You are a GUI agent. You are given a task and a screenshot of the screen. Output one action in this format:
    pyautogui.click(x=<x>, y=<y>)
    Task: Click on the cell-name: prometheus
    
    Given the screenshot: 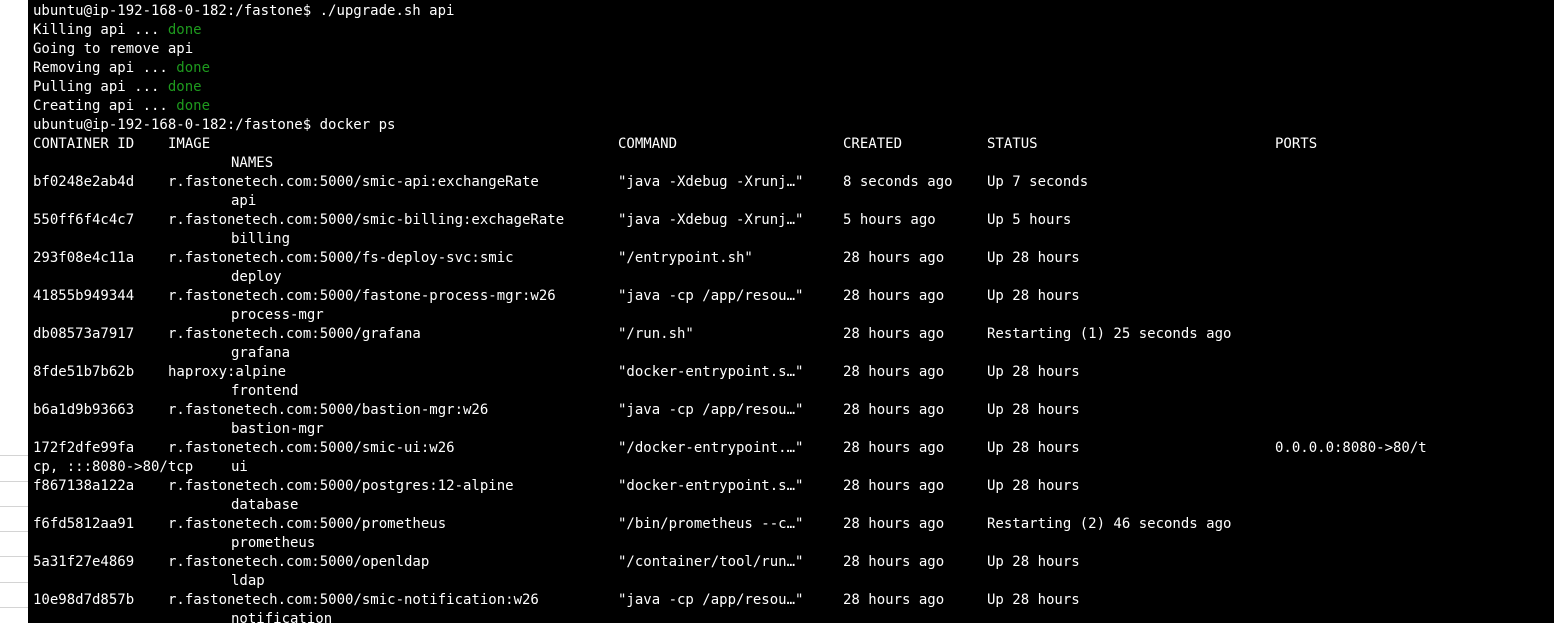 What is the action you would take?
    pyautogui.click(x=273, y=543)
    